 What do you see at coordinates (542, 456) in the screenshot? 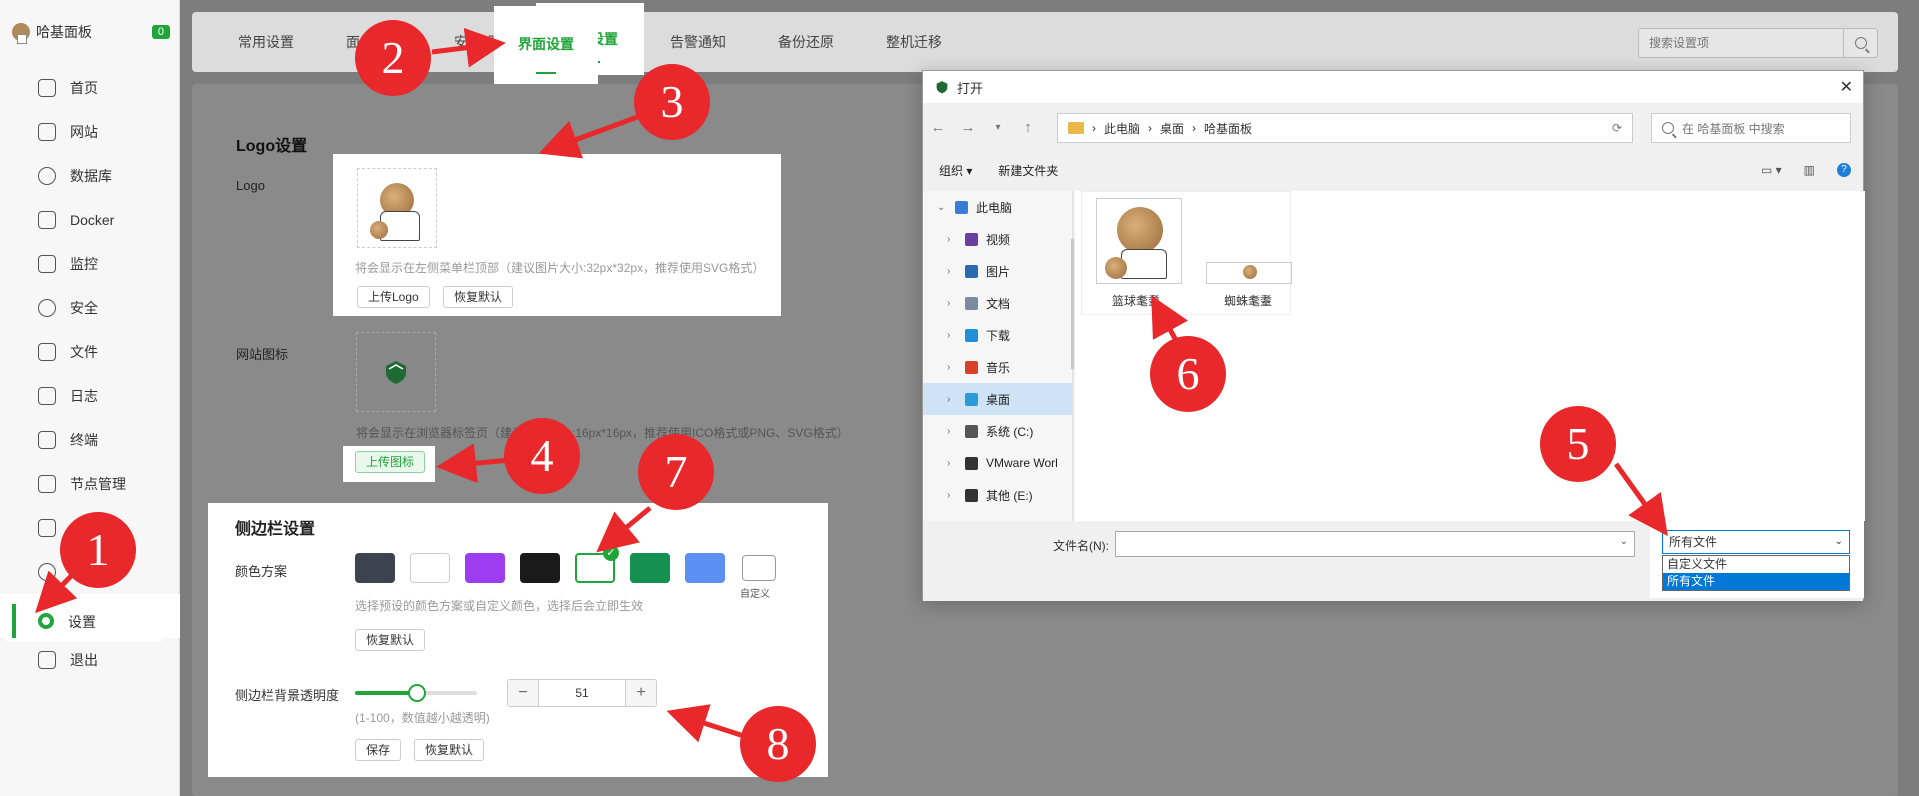
I see `marker-4: 4` at bounding box center [542, 456].